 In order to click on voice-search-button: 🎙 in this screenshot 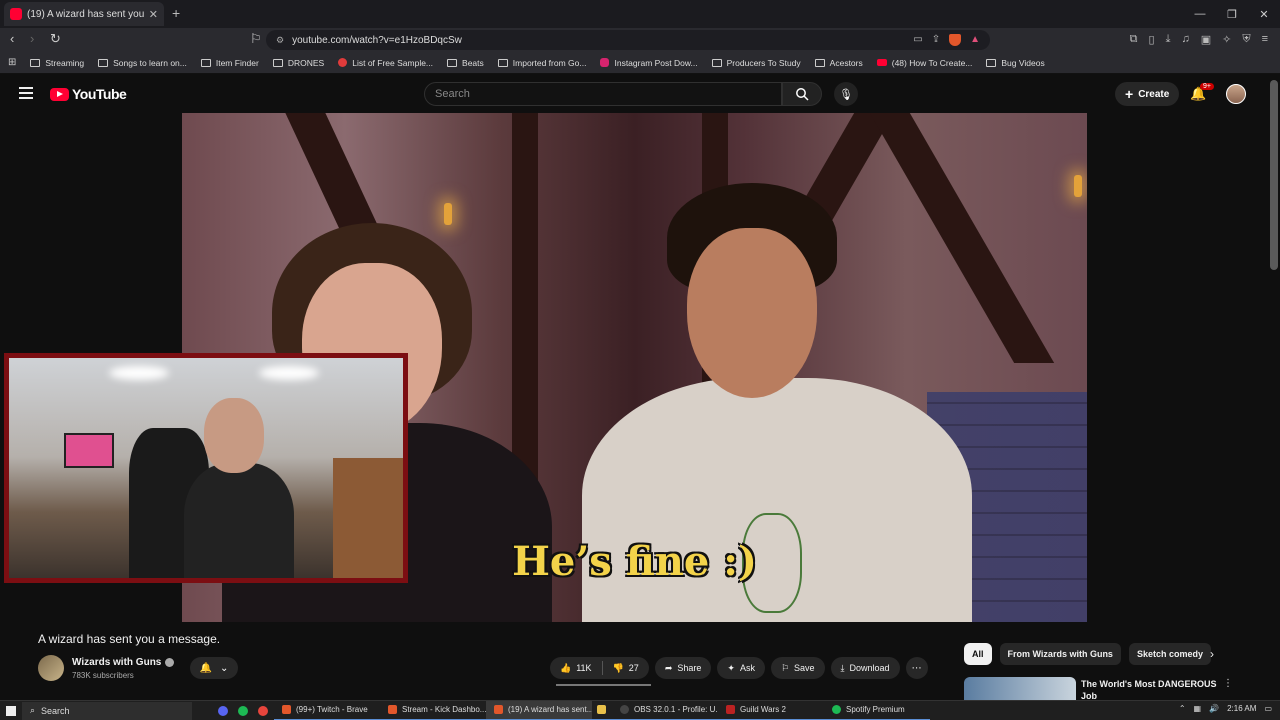, I will do `click(846, 94)`.